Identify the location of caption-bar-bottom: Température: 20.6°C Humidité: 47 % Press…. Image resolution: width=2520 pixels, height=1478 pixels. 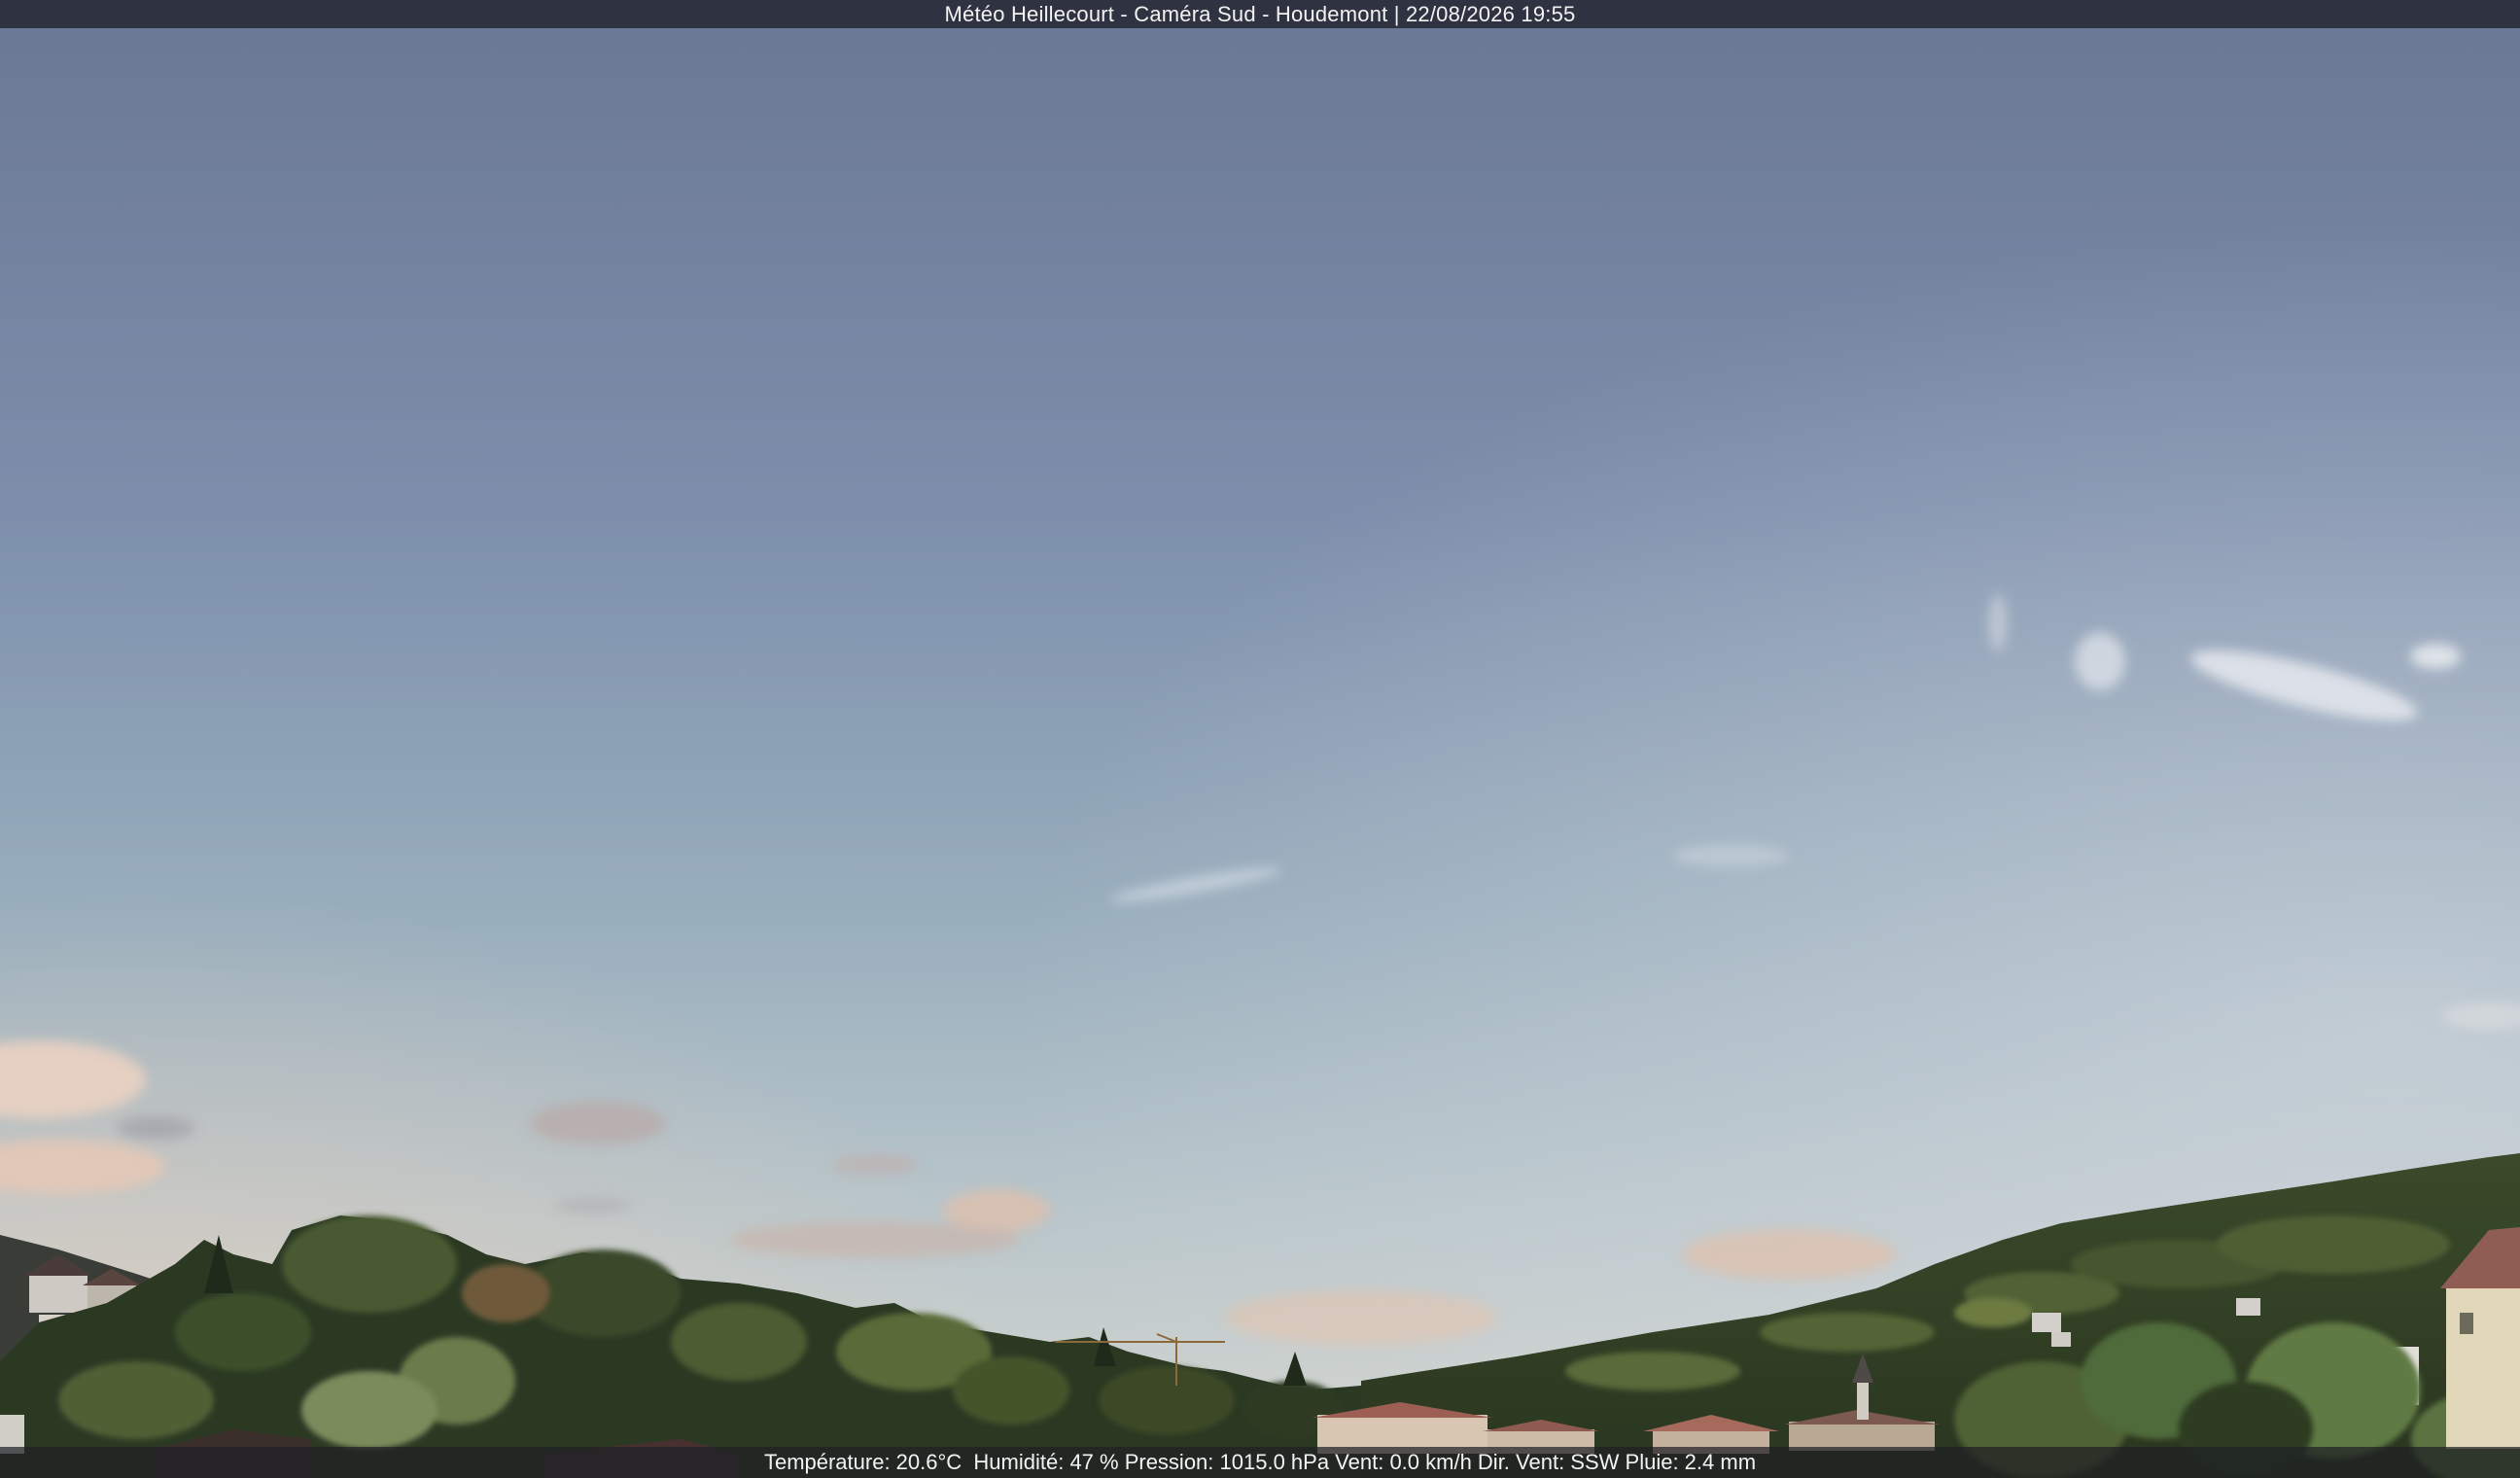
(1260, 1462).